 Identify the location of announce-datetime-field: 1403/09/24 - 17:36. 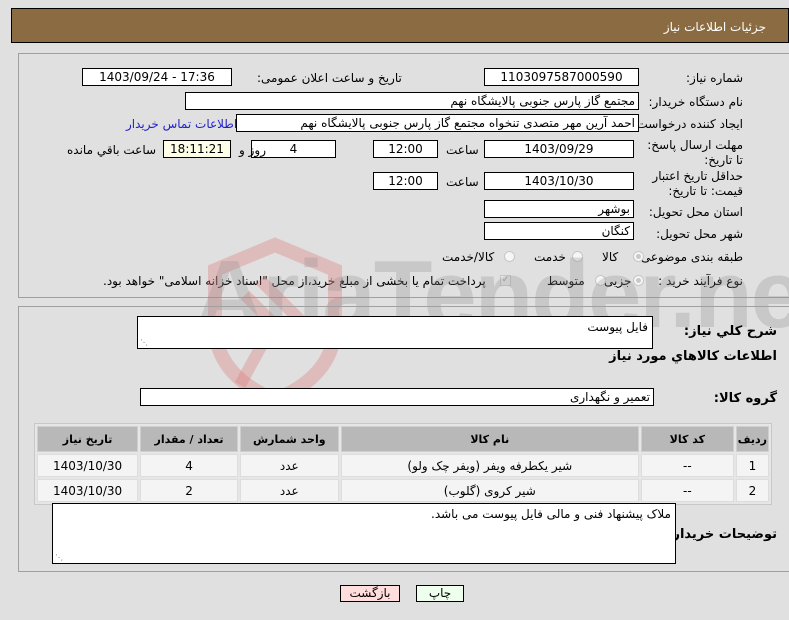
(157, 77).